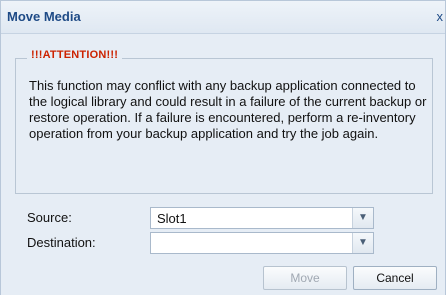  I want to click on attention-legend: !!!ATTENTION!!!, so click(75, 55).